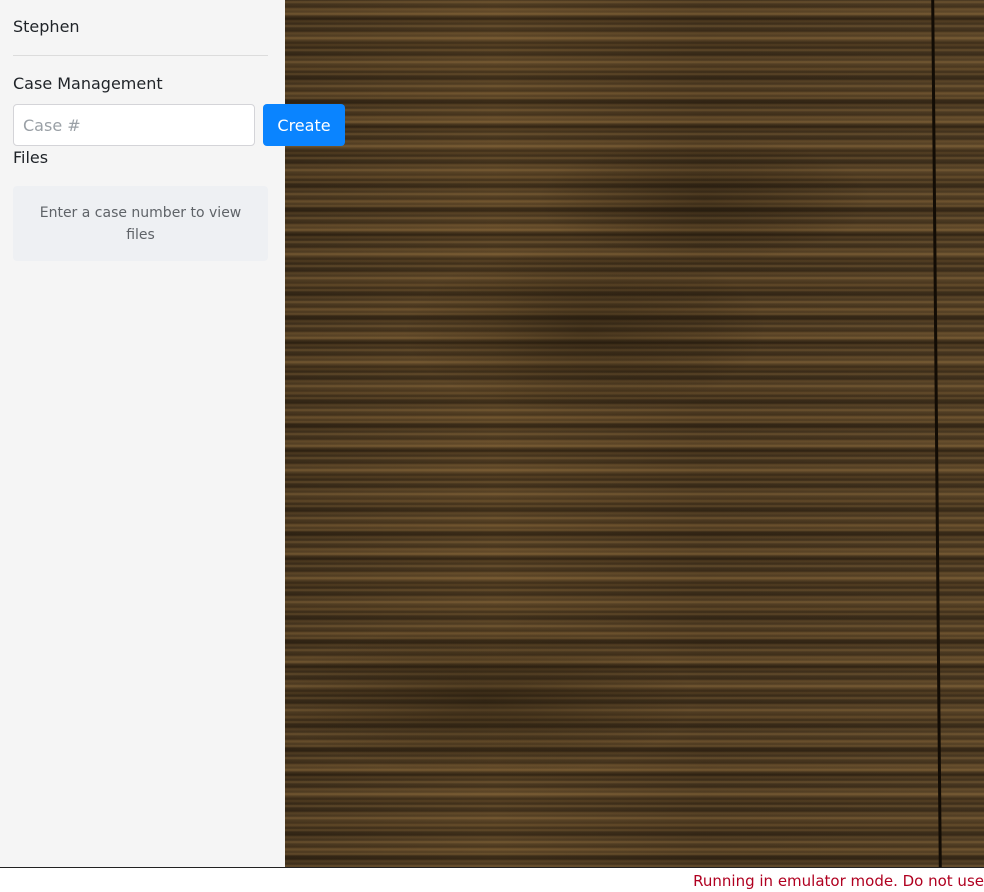 The image size is (984, 892). Describe the element at coordinates (492, 879) in the screenshot. I see `status-bar: Running in emulator mode. Do not use` at that location.